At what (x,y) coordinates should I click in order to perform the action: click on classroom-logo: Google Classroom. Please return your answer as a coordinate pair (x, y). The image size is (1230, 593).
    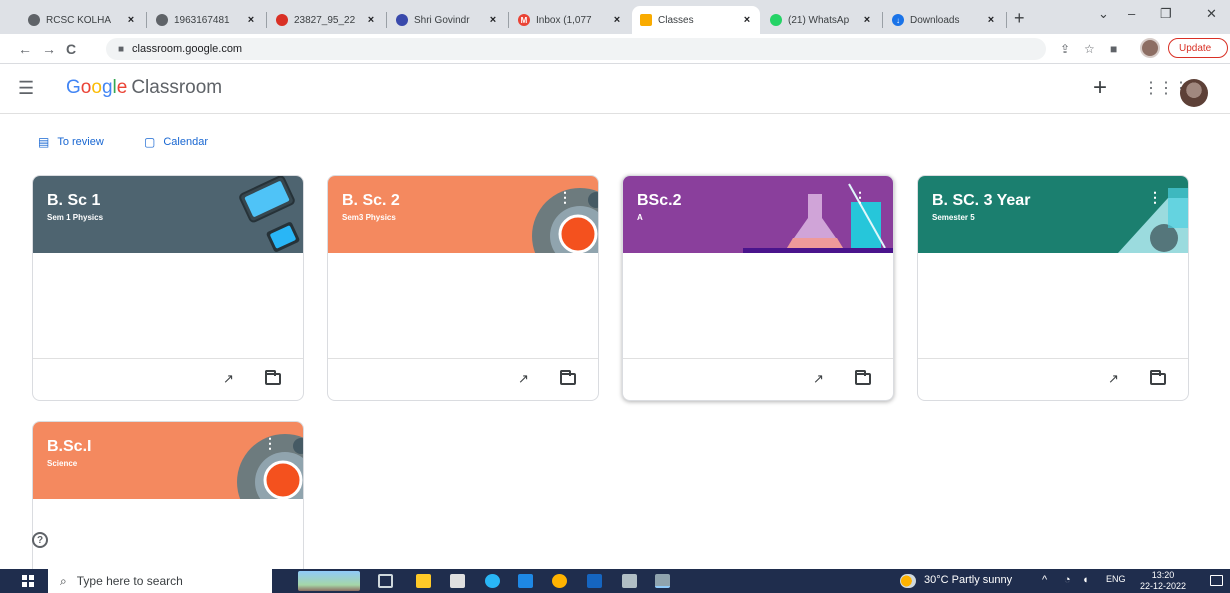
    Looking at the image, I should click on (144, 88).